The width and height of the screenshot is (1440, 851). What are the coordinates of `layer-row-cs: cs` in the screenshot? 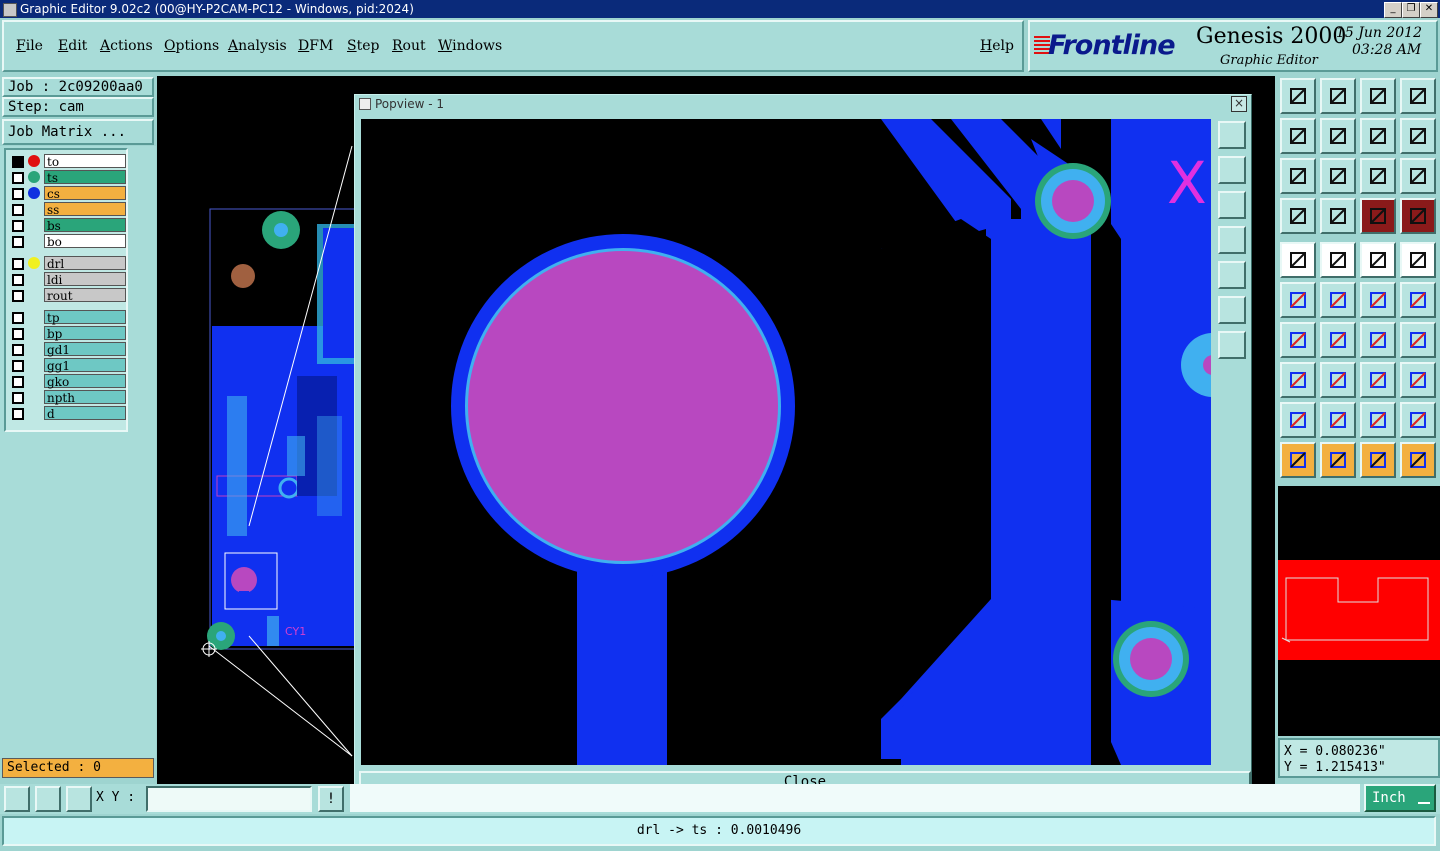 It's located at (68, 193).